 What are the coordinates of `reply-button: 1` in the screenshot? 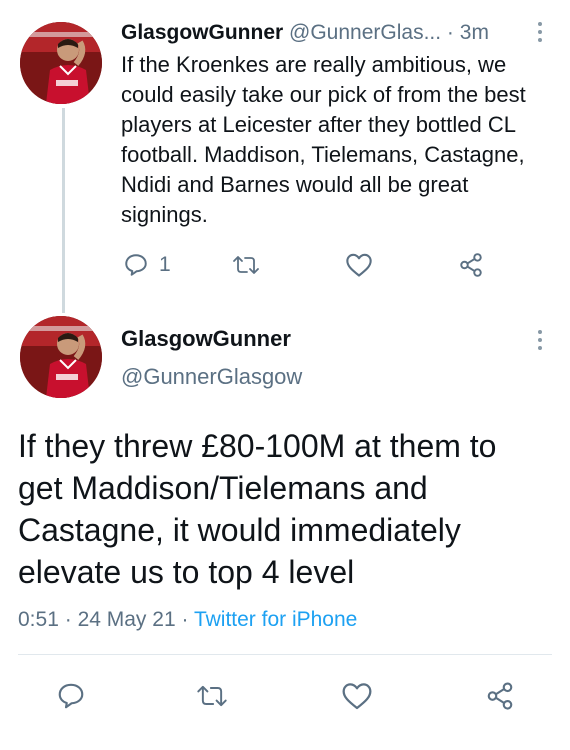 It's located at (147, 265).